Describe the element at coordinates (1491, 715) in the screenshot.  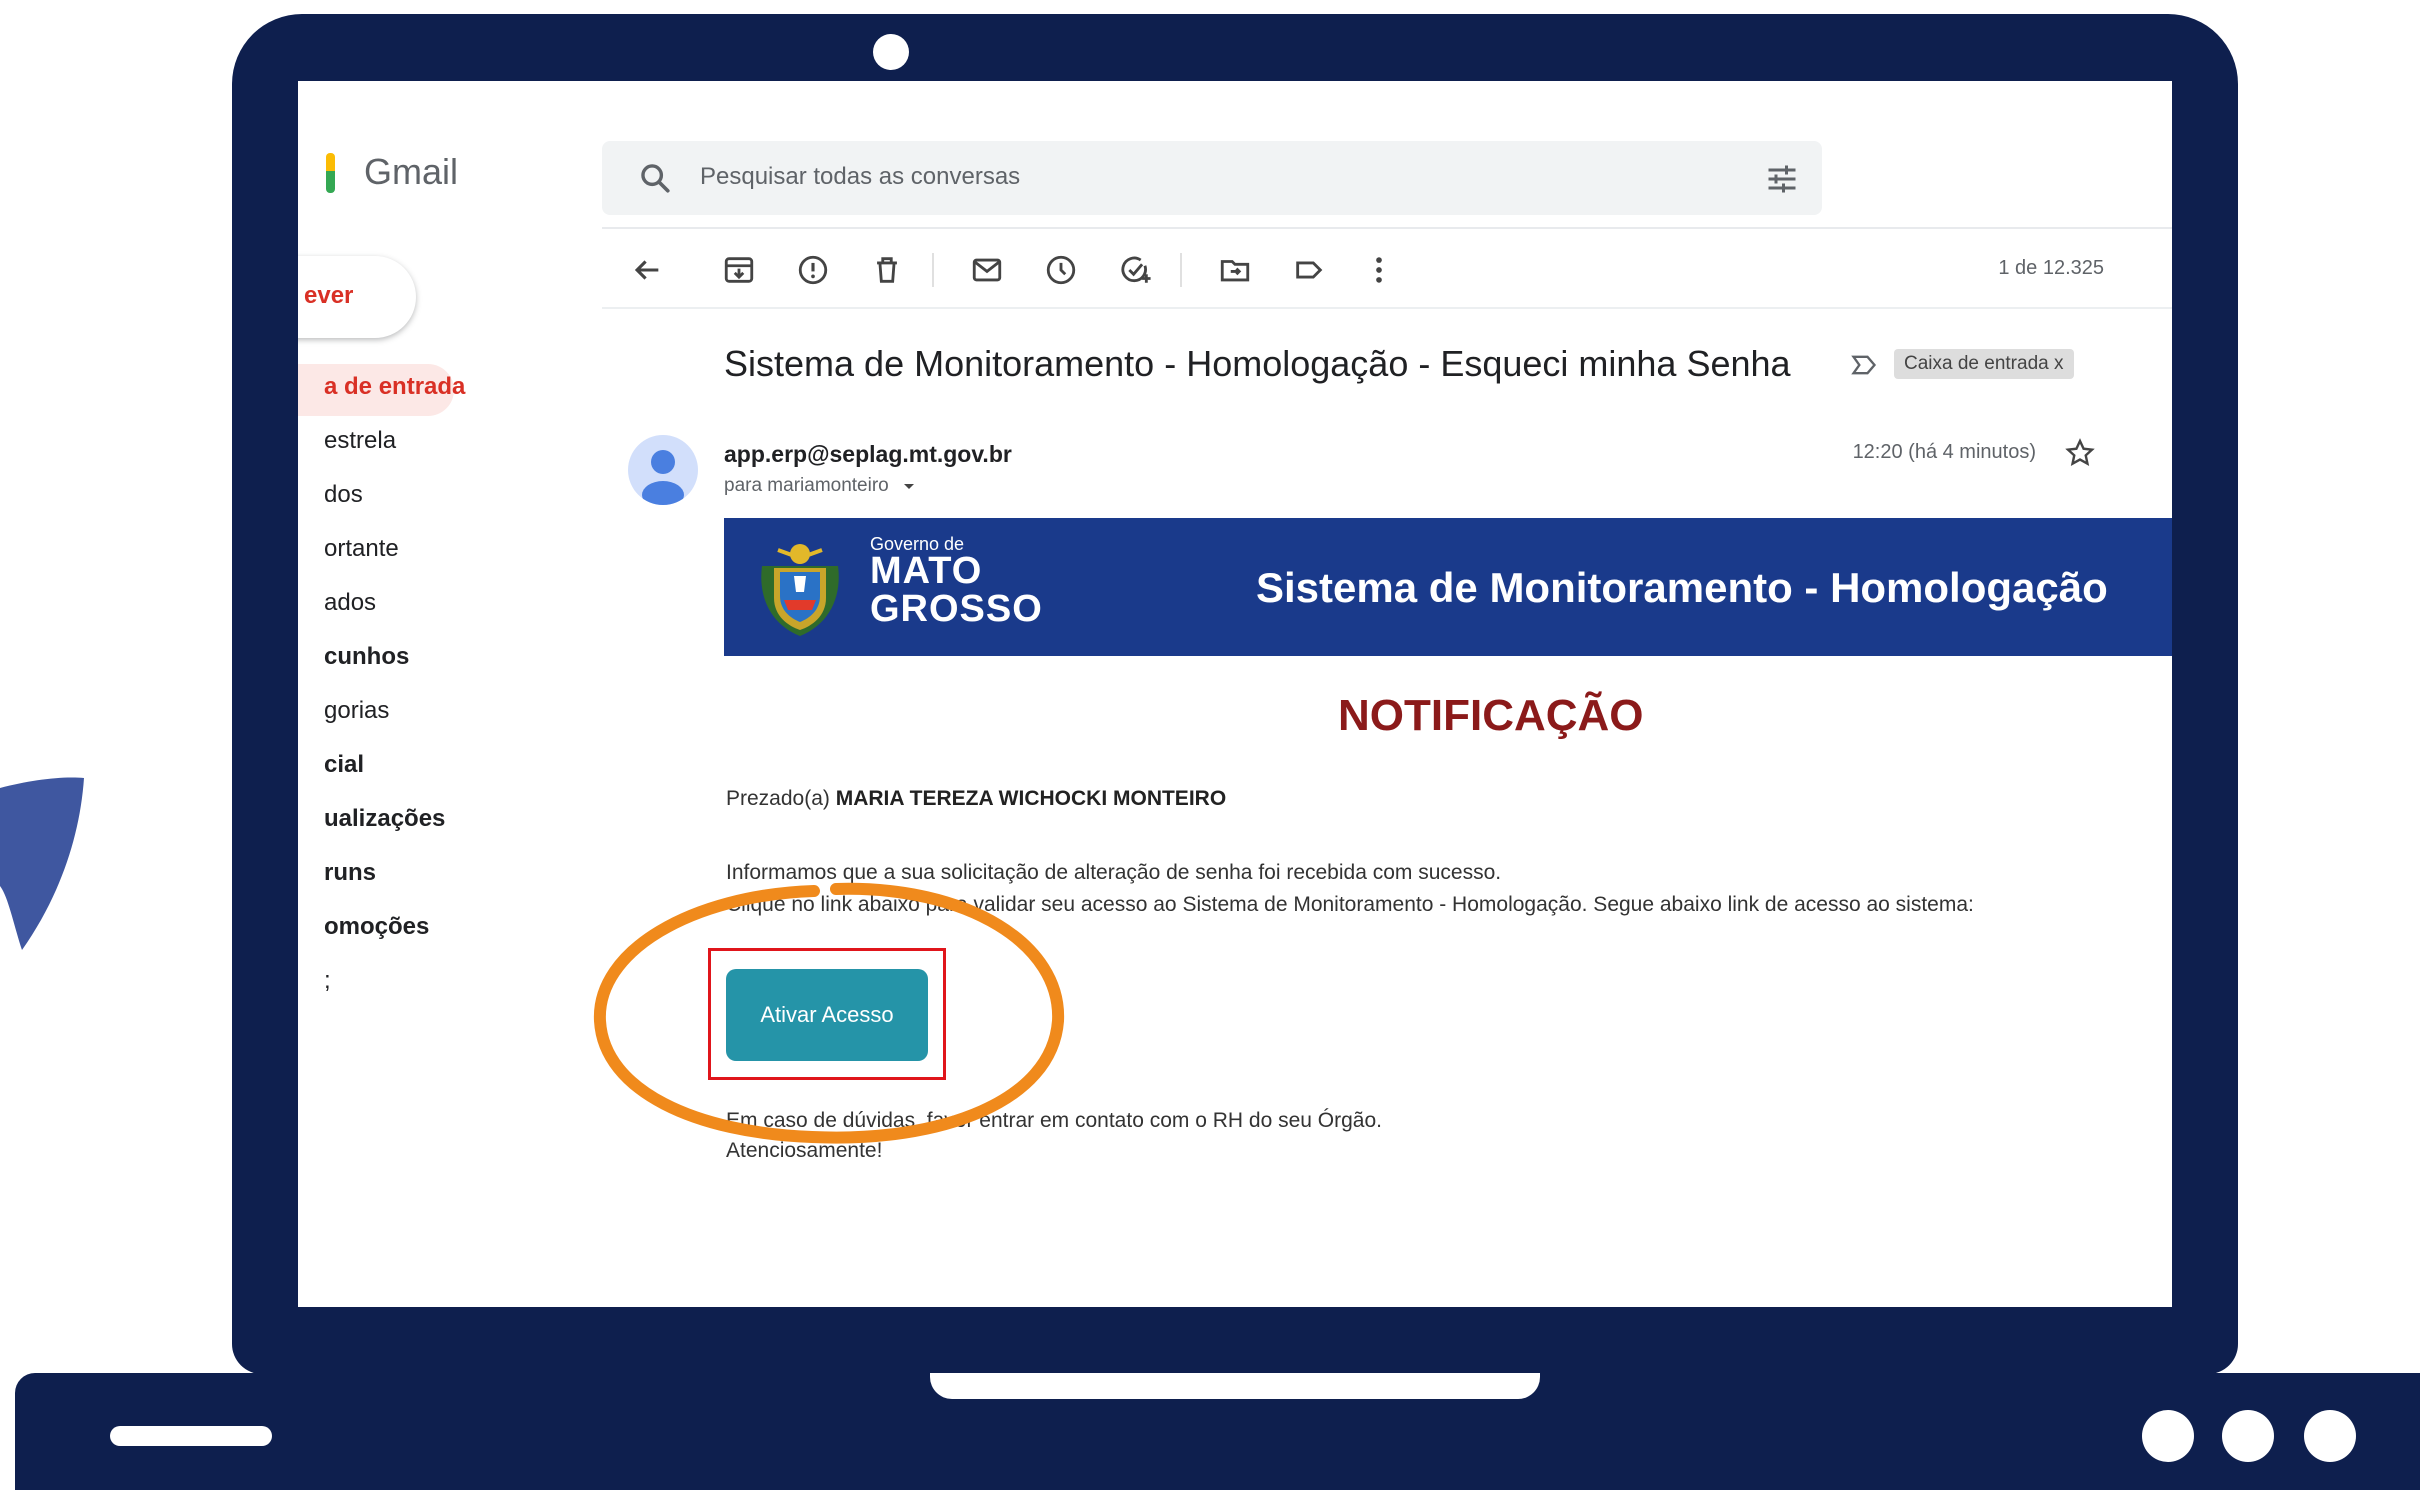
I see `notification-heading: NOTIFICAÇÃO` at that location.